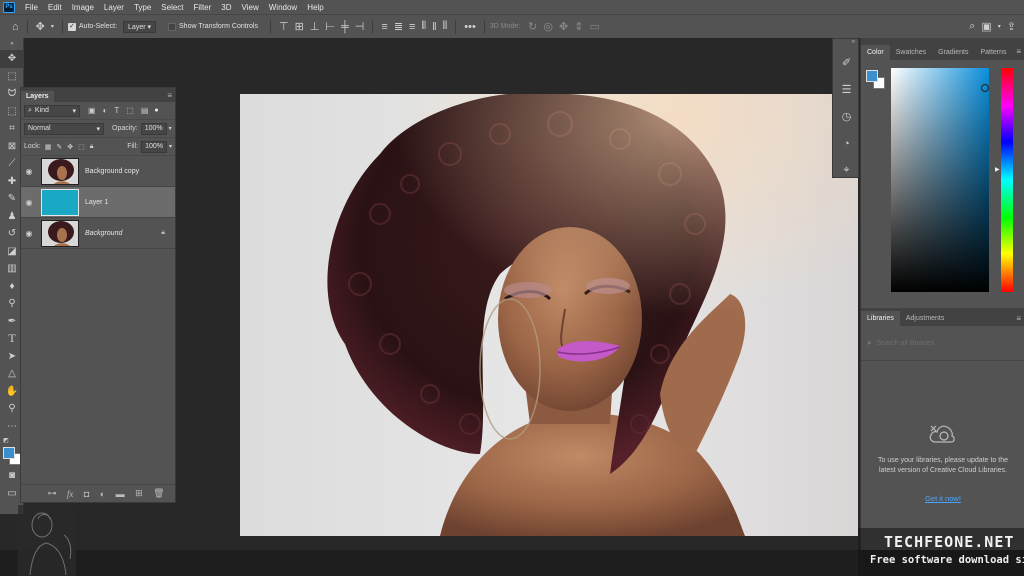 This screenshot has height=576, width=1024. Describe the element at coordinates (578, 26) in the screenshot. I see `3d-slide-icon: ⇕` at that location.